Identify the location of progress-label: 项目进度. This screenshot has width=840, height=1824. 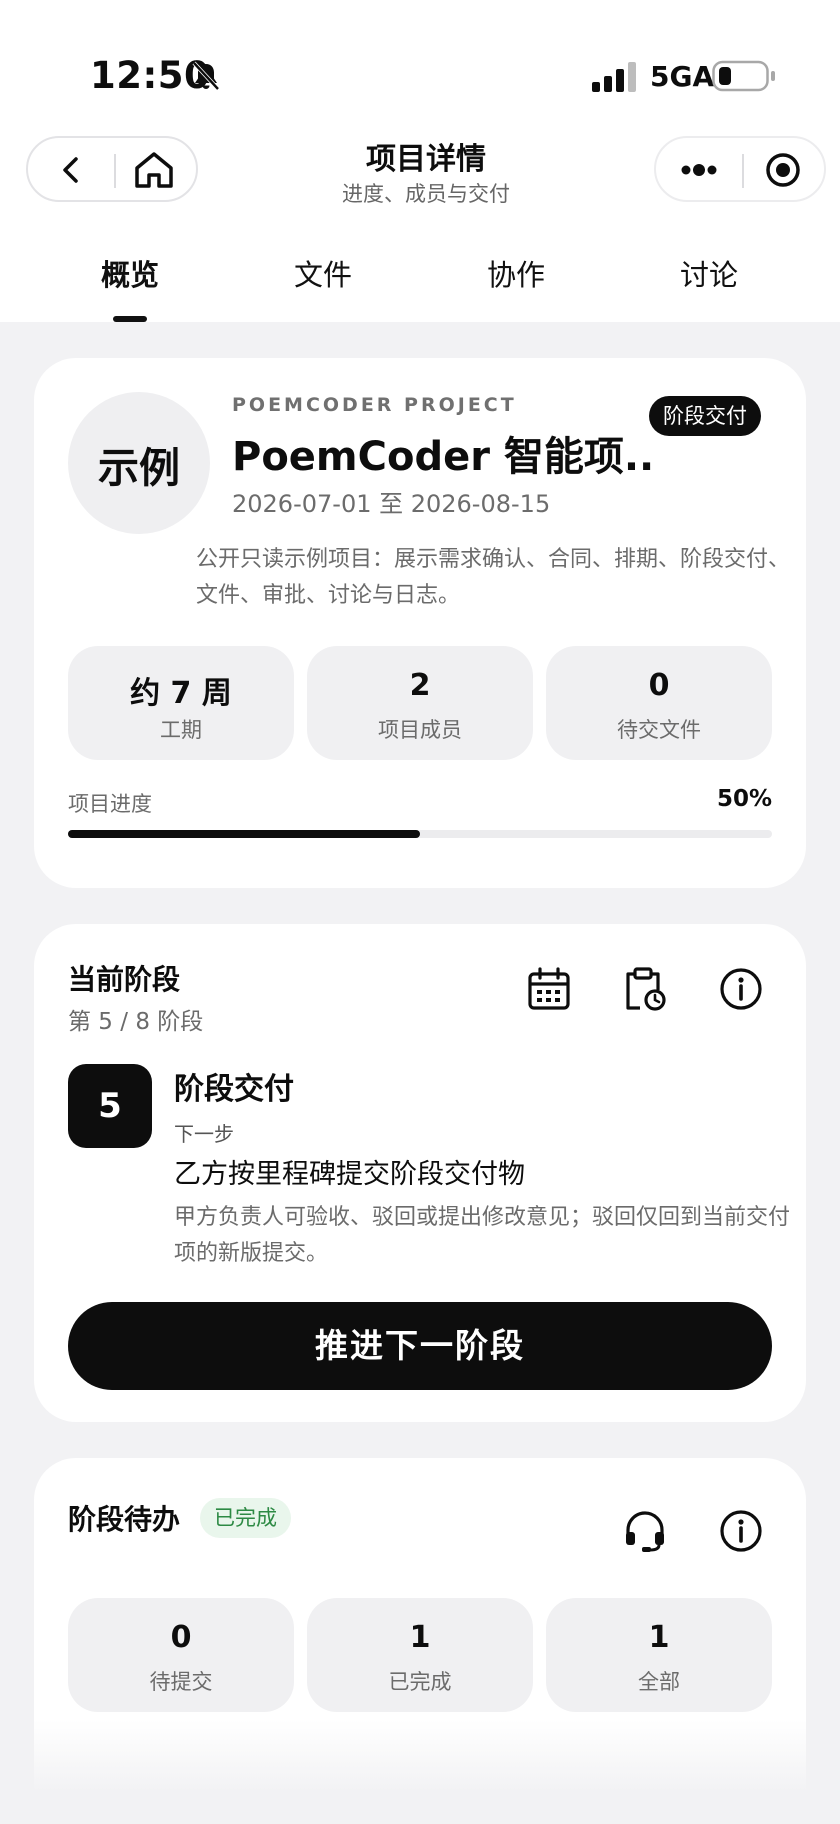
(110, 804).